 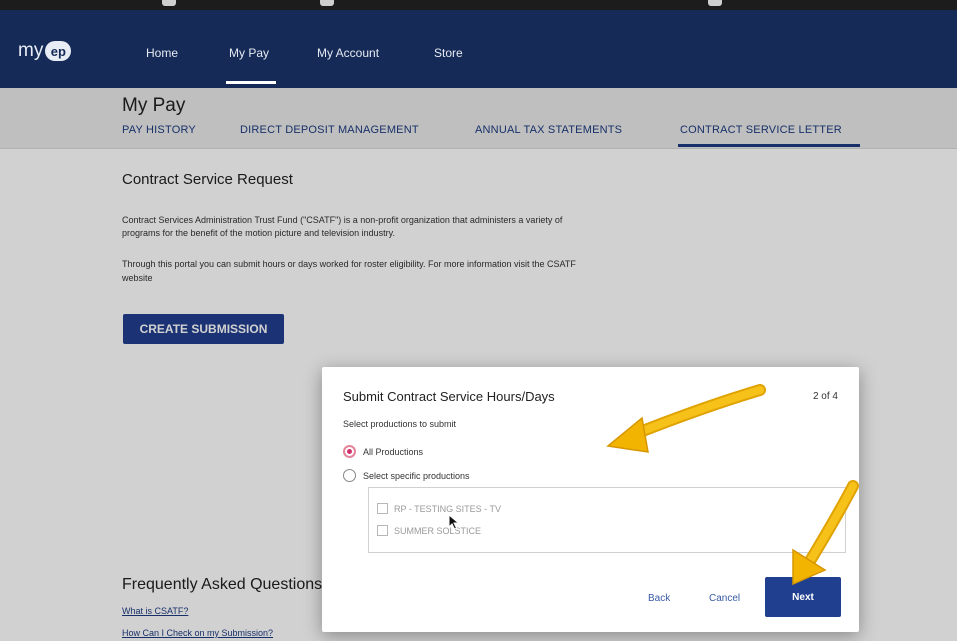 I want to click on next-button: Next, so click(x=803, y=597).